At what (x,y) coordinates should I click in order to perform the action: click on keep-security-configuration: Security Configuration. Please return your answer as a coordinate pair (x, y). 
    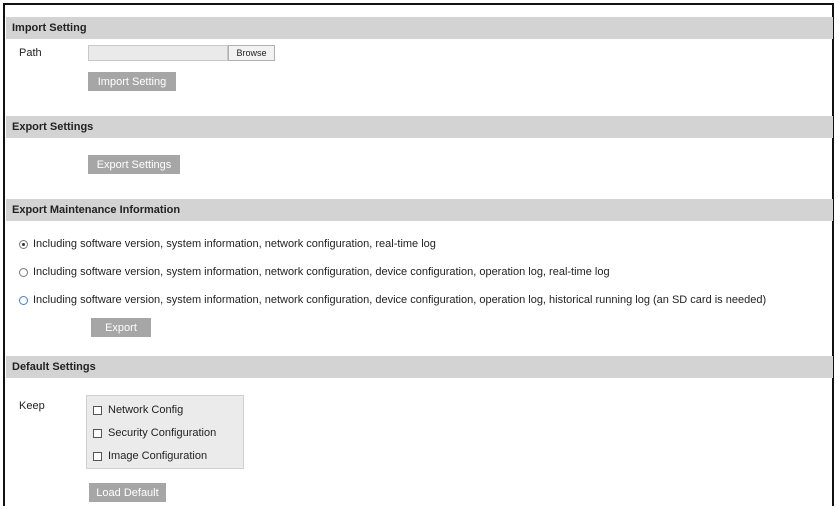
    Looking at the image, I should click on (154, 433).